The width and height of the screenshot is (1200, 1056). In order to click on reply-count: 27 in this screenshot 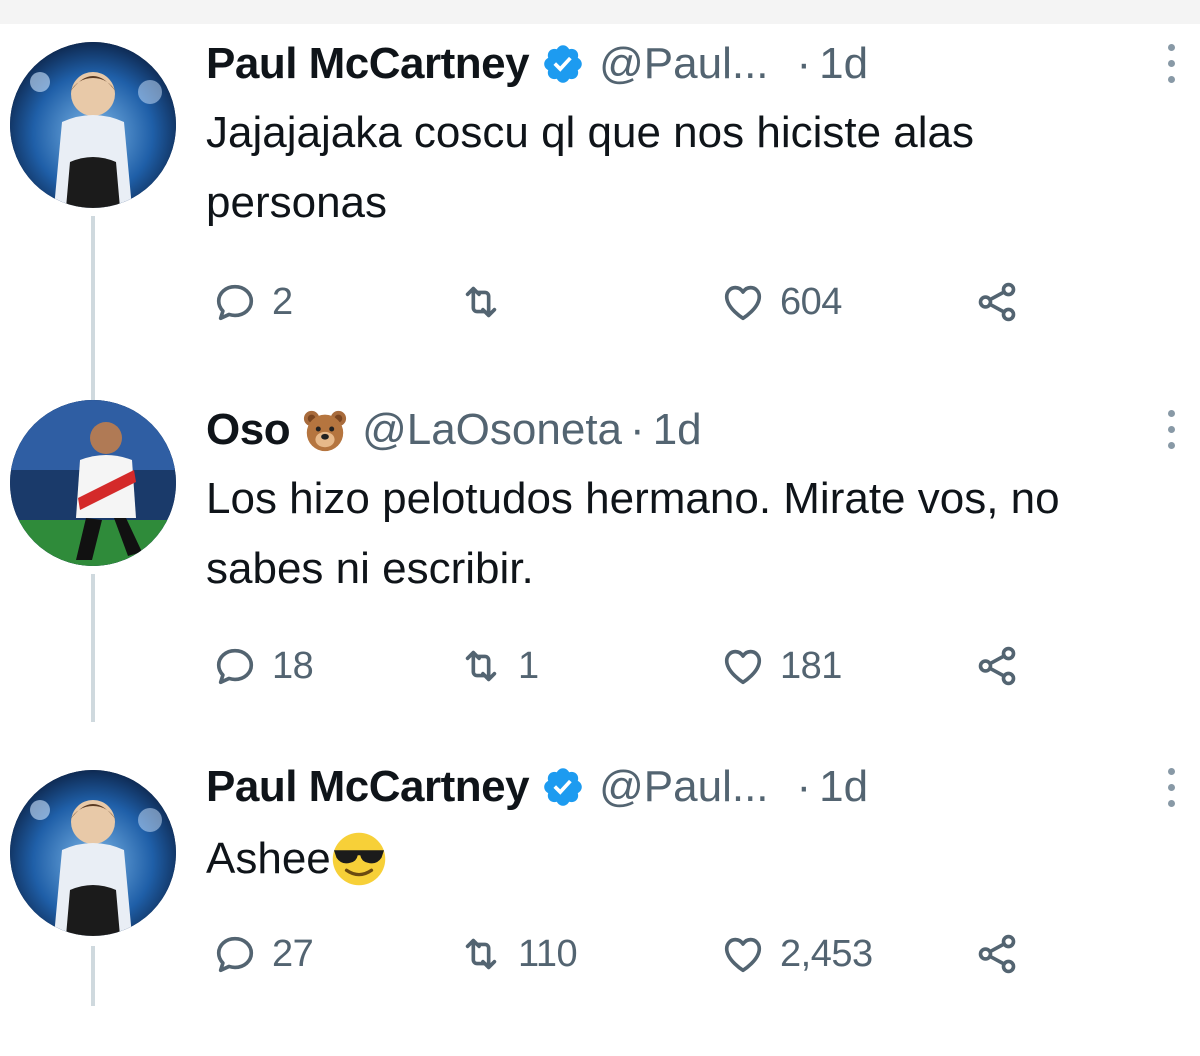, I will do `click(293, 953)`.